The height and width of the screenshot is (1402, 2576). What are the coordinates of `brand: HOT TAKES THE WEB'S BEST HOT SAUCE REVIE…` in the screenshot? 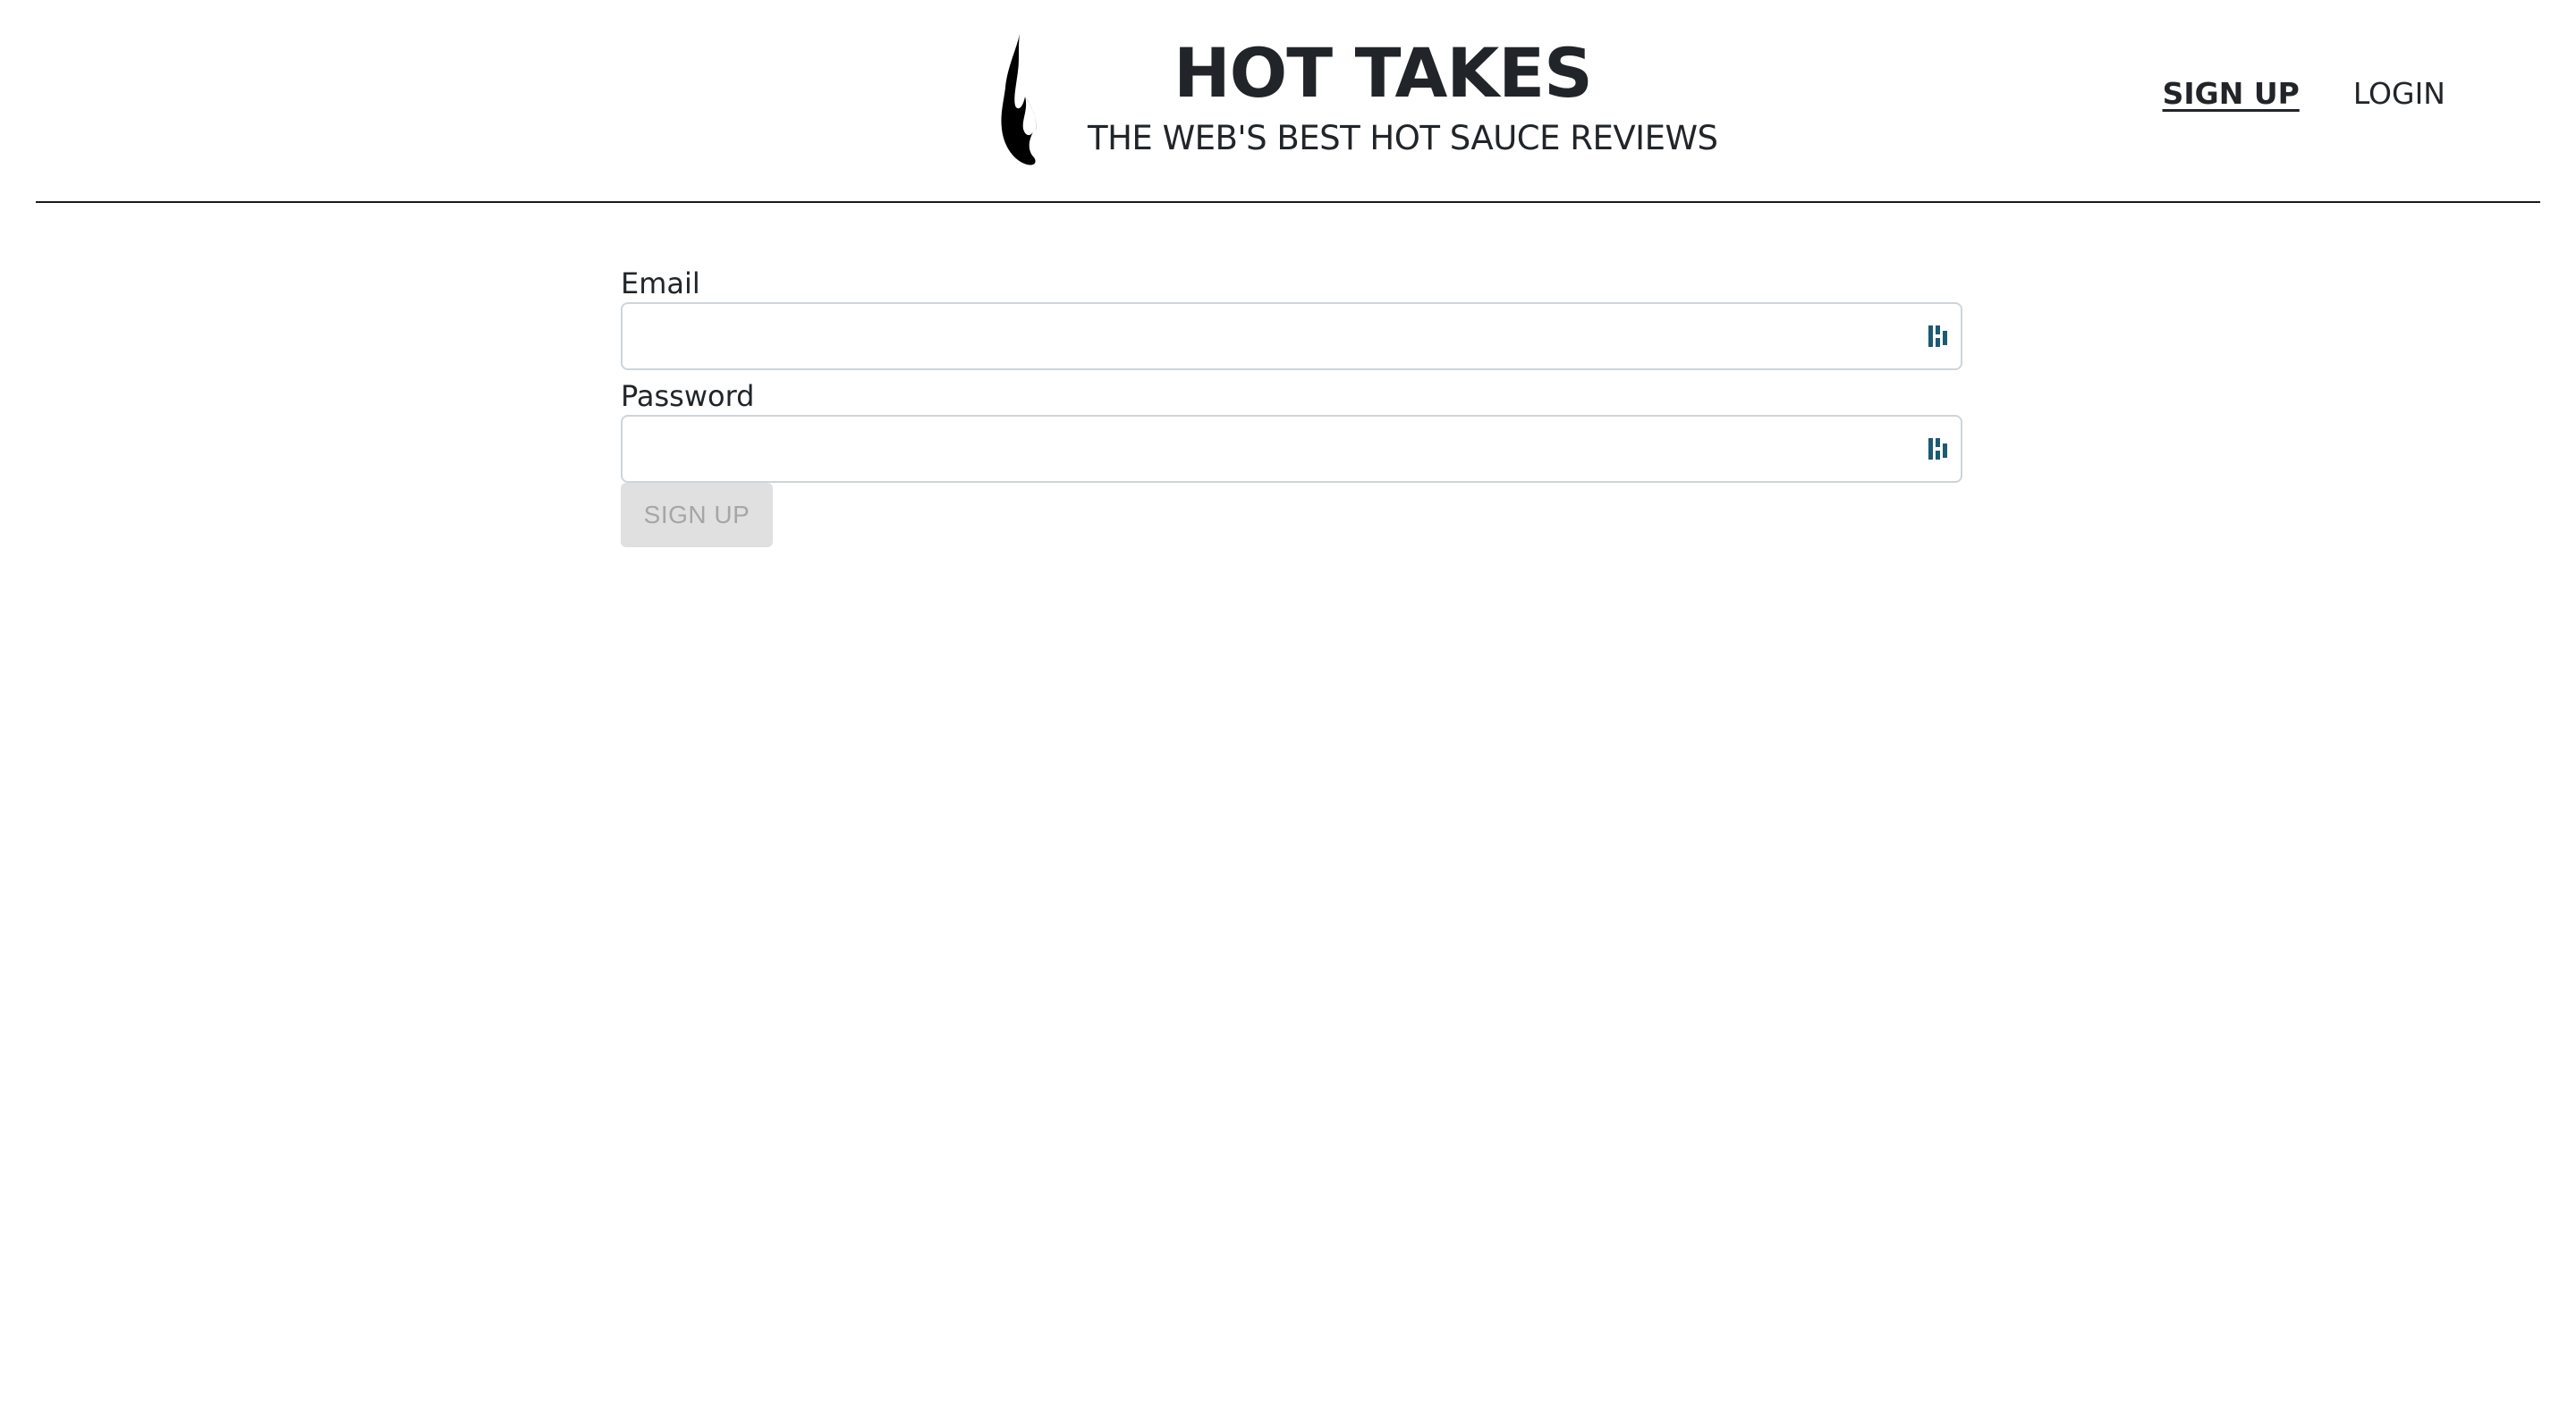 It's located at (1355, 103).